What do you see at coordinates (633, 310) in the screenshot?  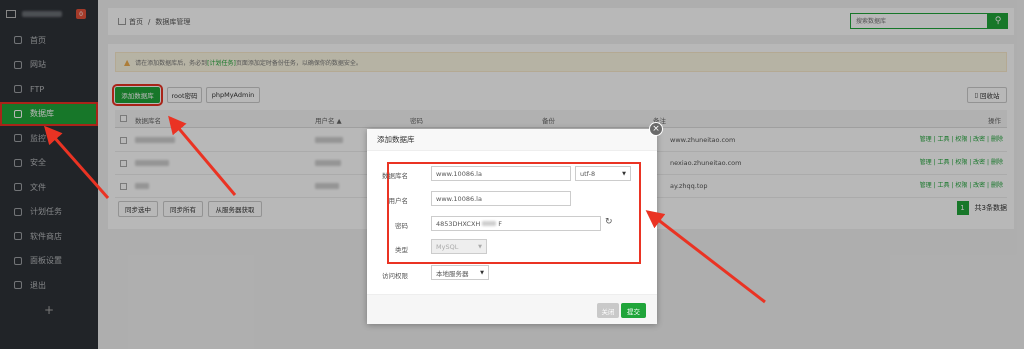 I see `submit-button: 提交` at bounding box center [633, 310].